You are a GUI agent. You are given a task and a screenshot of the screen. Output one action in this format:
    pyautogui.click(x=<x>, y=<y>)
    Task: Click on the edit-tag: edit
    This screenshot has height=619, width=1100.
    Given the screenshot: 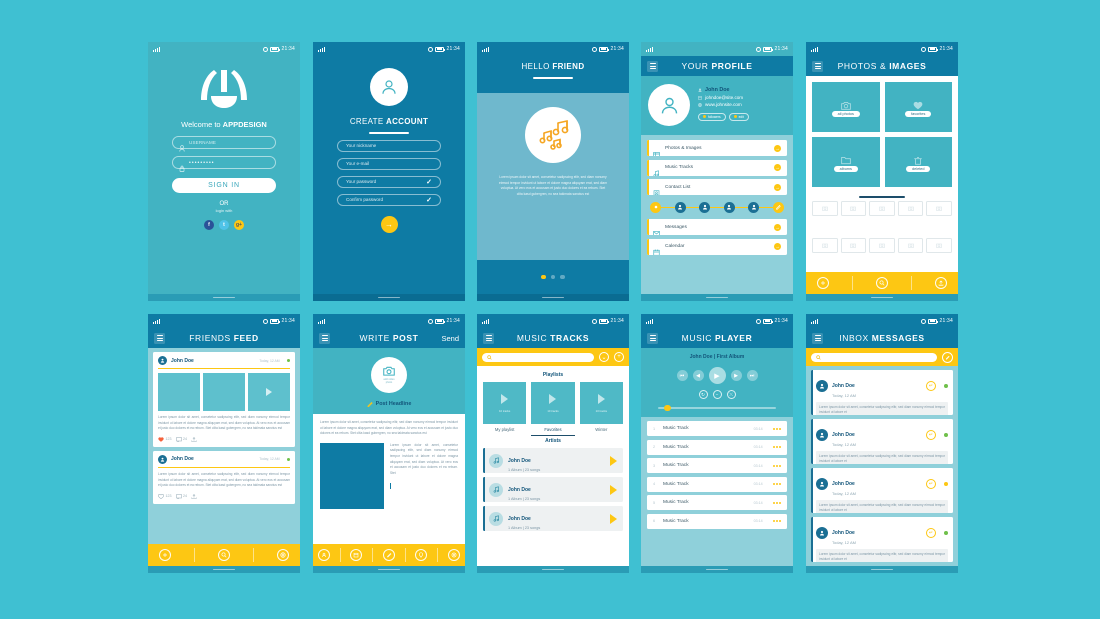 What is the action you would take?
    pyautogui.click(x=738, y=116)
    